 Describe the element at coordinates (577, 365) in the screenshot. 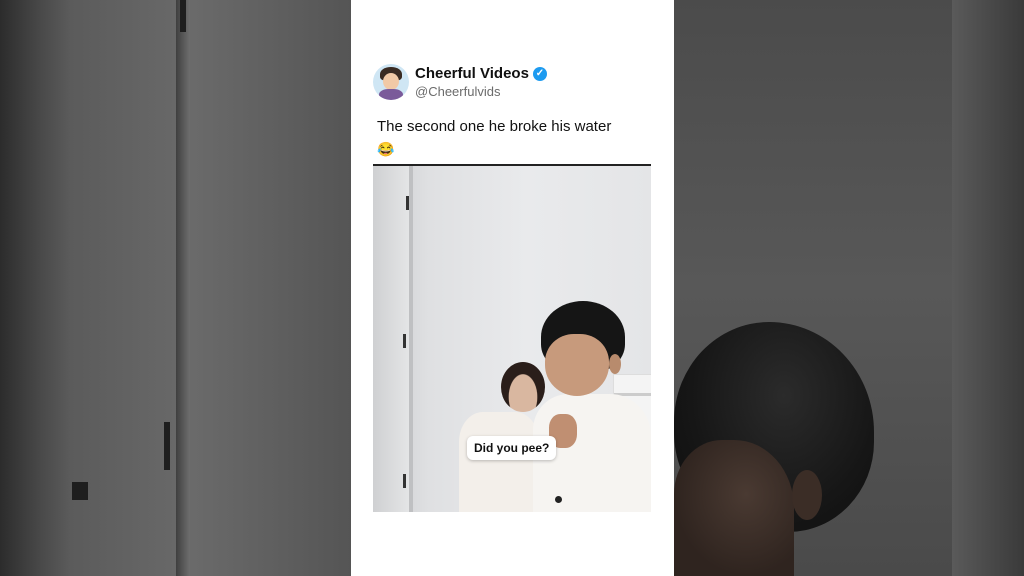

I see `boy-figure-face` at that location.